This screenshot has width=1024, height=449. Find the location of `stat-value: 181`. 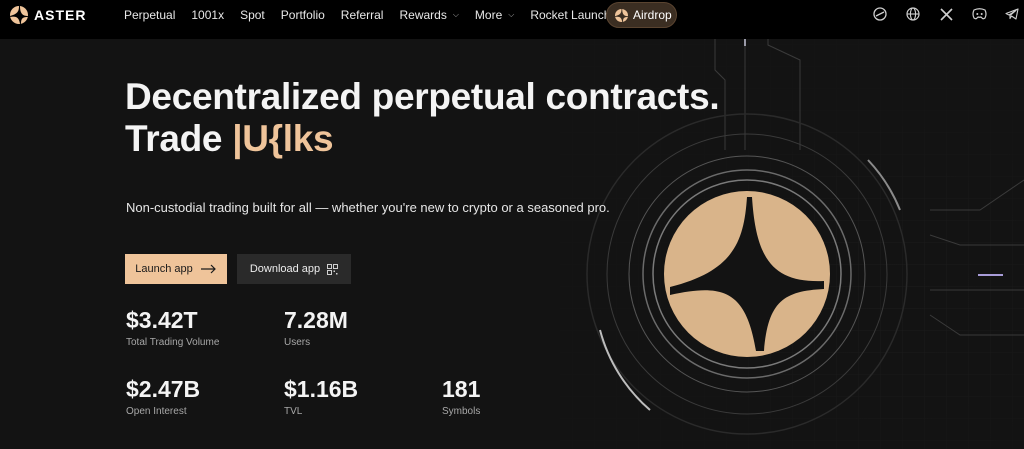

stat-value: 181 is located at coordinates (461, 389).